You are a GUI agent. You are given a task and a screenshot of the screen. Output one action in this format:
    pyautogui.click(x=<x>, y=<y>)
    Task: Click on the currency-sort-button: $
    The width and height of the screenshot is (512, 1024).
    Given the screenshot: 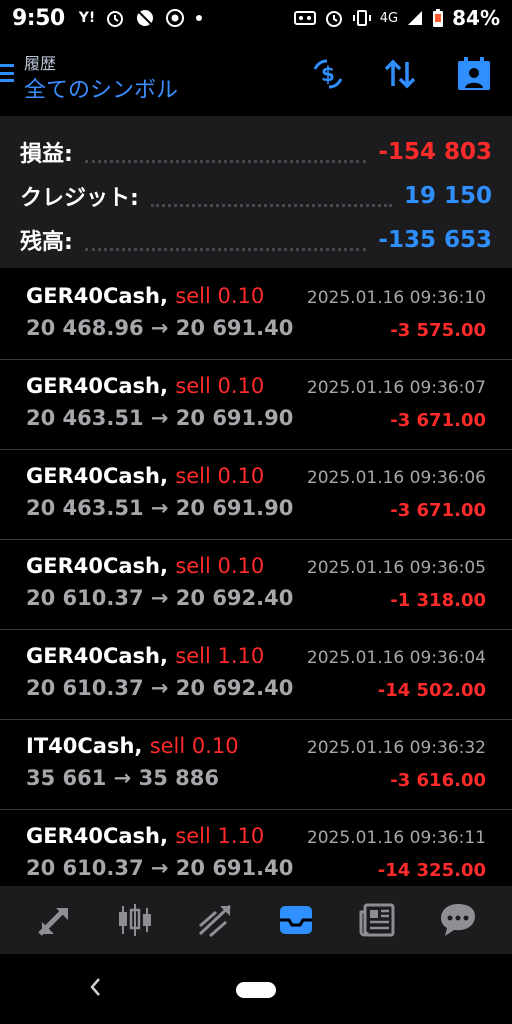 What is the action you would take?
    pyautogui.click(x=328, y=74)
    